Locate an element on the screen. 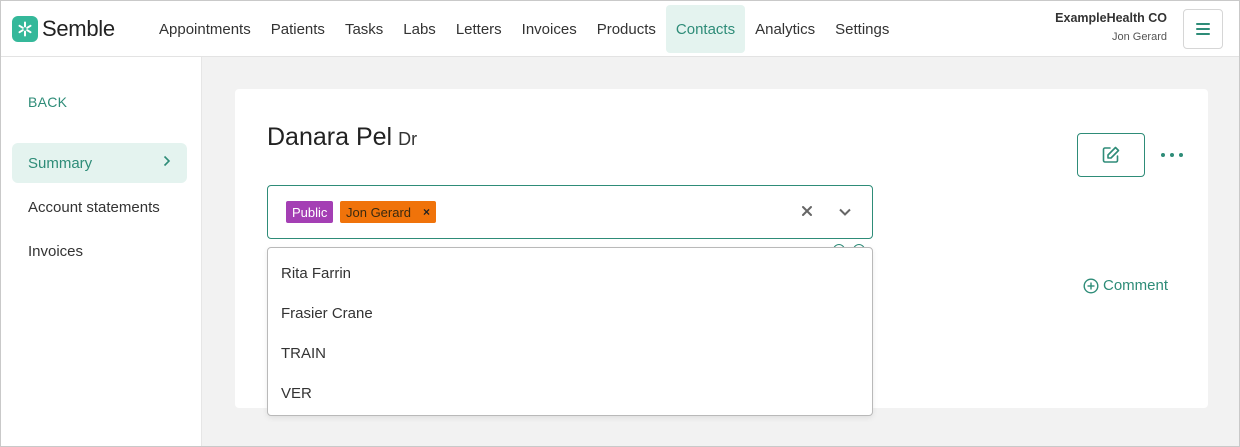  nav-settings: Settings is located at coordinates (862, 29).